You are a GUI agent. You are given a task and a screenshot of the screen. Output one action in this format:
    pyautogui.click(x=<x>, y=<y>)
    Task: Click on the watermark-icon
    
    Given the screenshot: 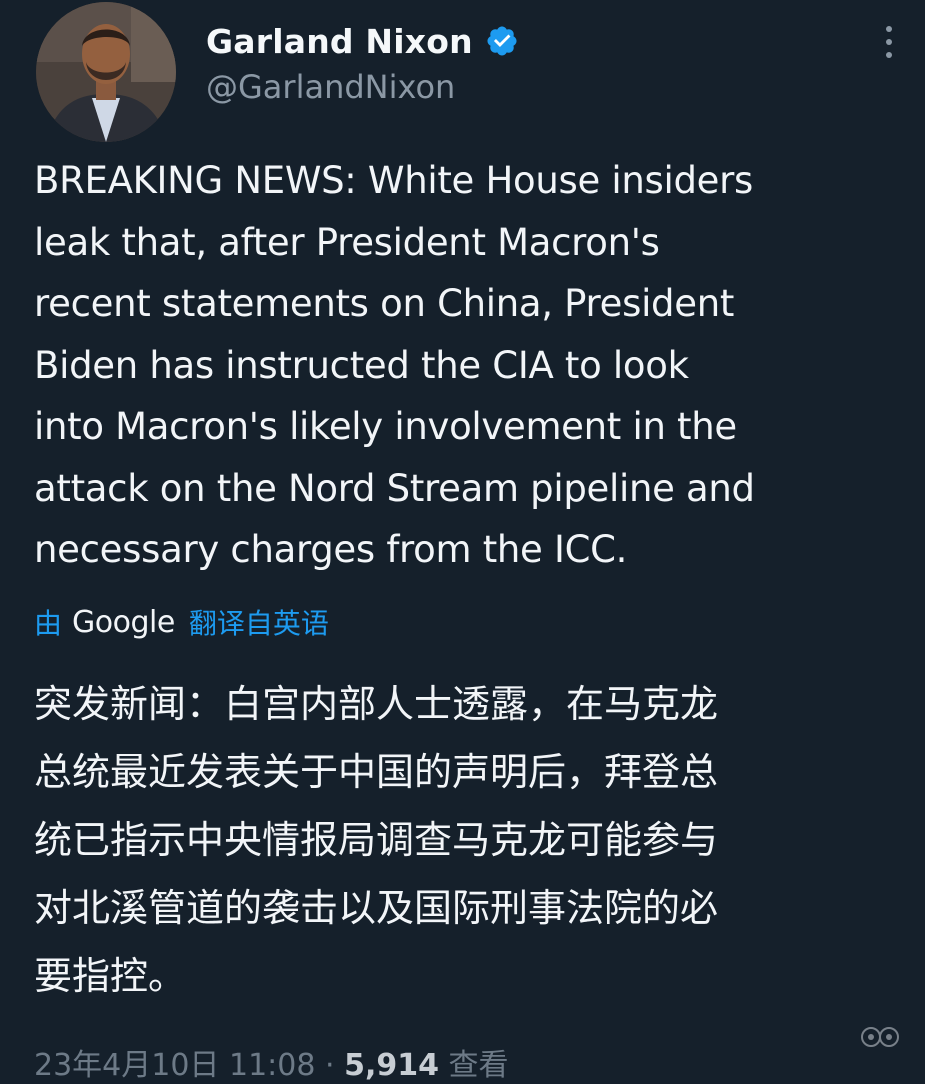 What is the action you would take?
    pyautogui.click(x=882, y=1037)
    